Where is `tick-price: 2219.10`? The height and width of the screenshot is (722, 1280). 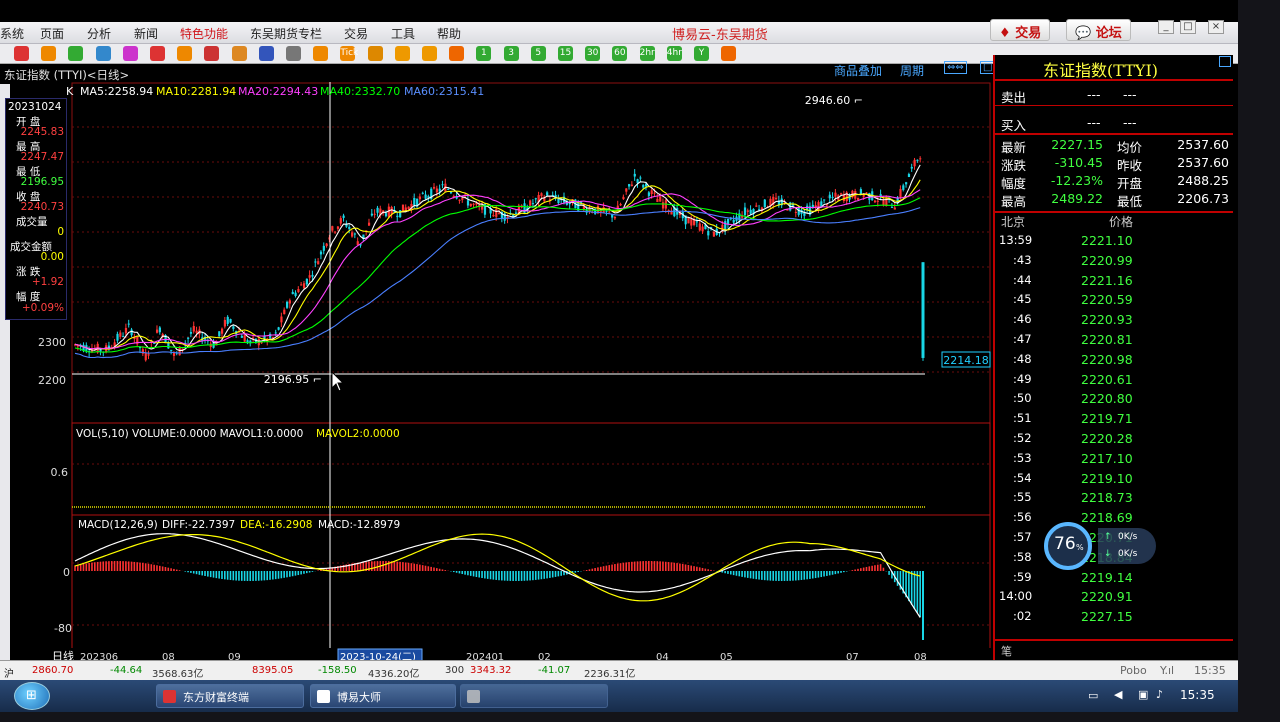 tick-price: 2219.10 is located at coordinates (1107, 478).